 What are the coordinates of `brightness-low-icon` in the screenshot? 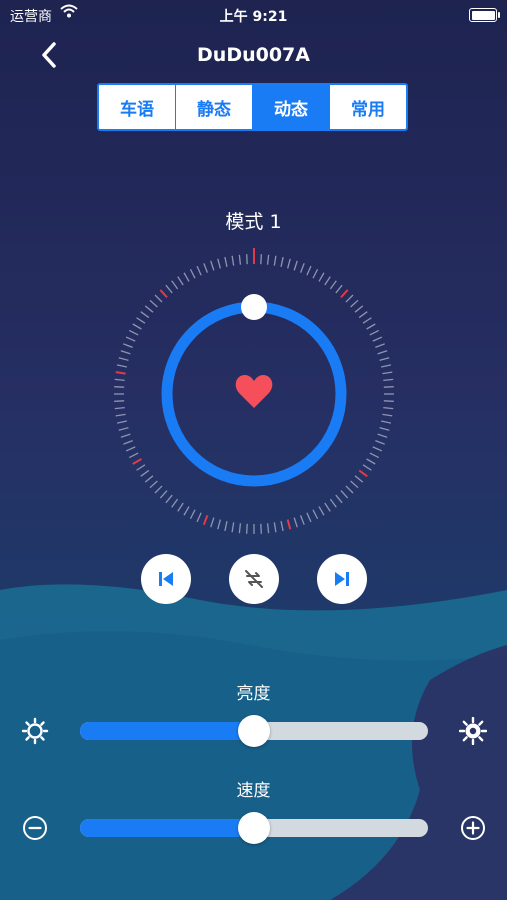 It's located at (35, 731).